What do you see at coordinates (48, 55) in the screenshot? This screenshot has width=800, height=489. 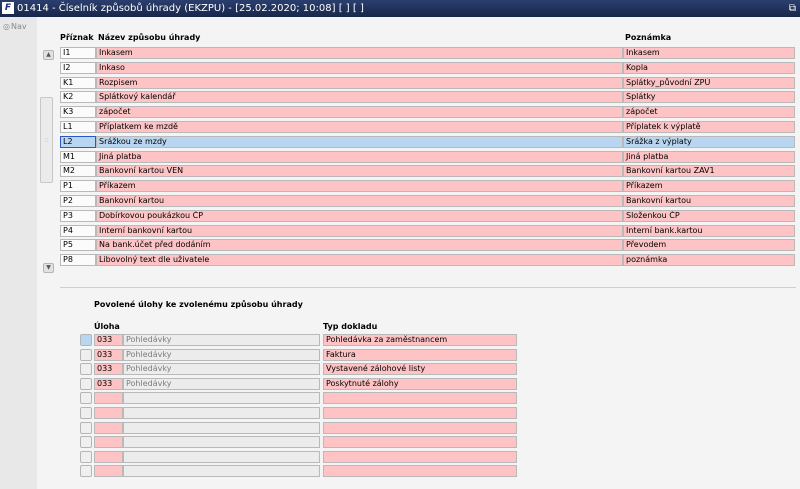 I see `scroll-up-button: ▲` at bounding box center [48, 55].